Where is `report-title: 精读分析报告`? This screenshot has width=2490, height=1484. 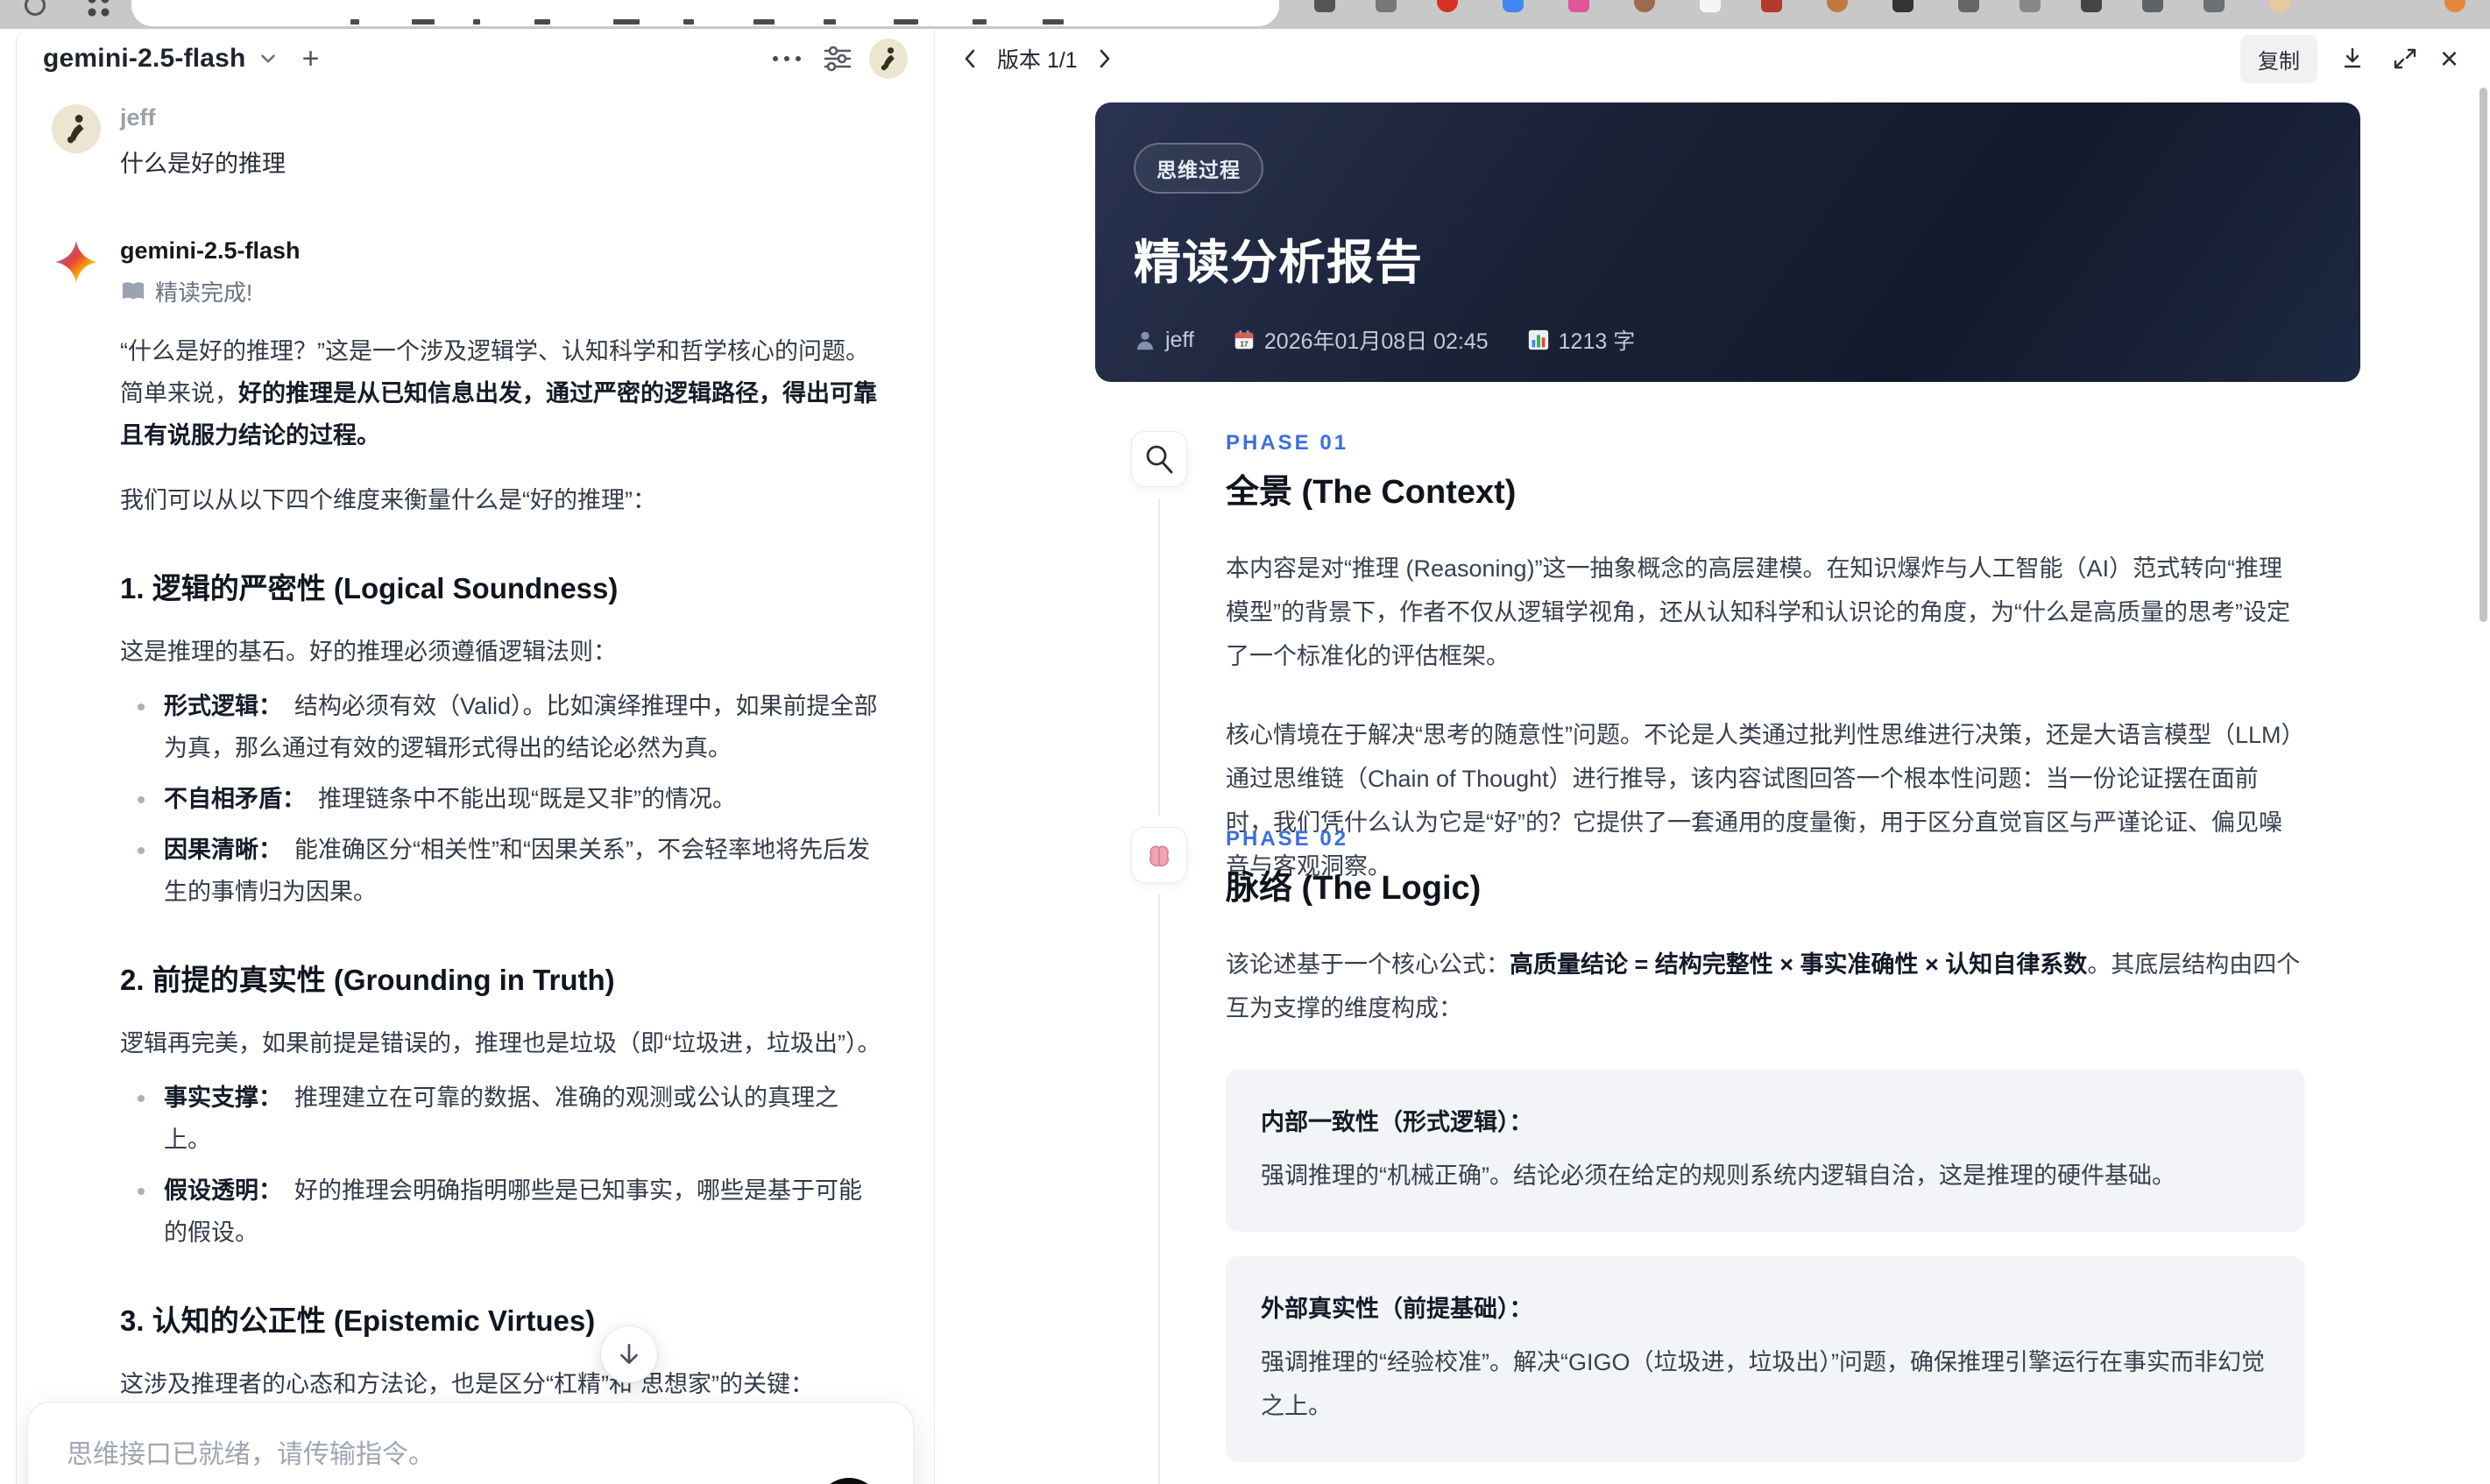
report-title: 精读分析报告 is located at coordinates (1279, 263).